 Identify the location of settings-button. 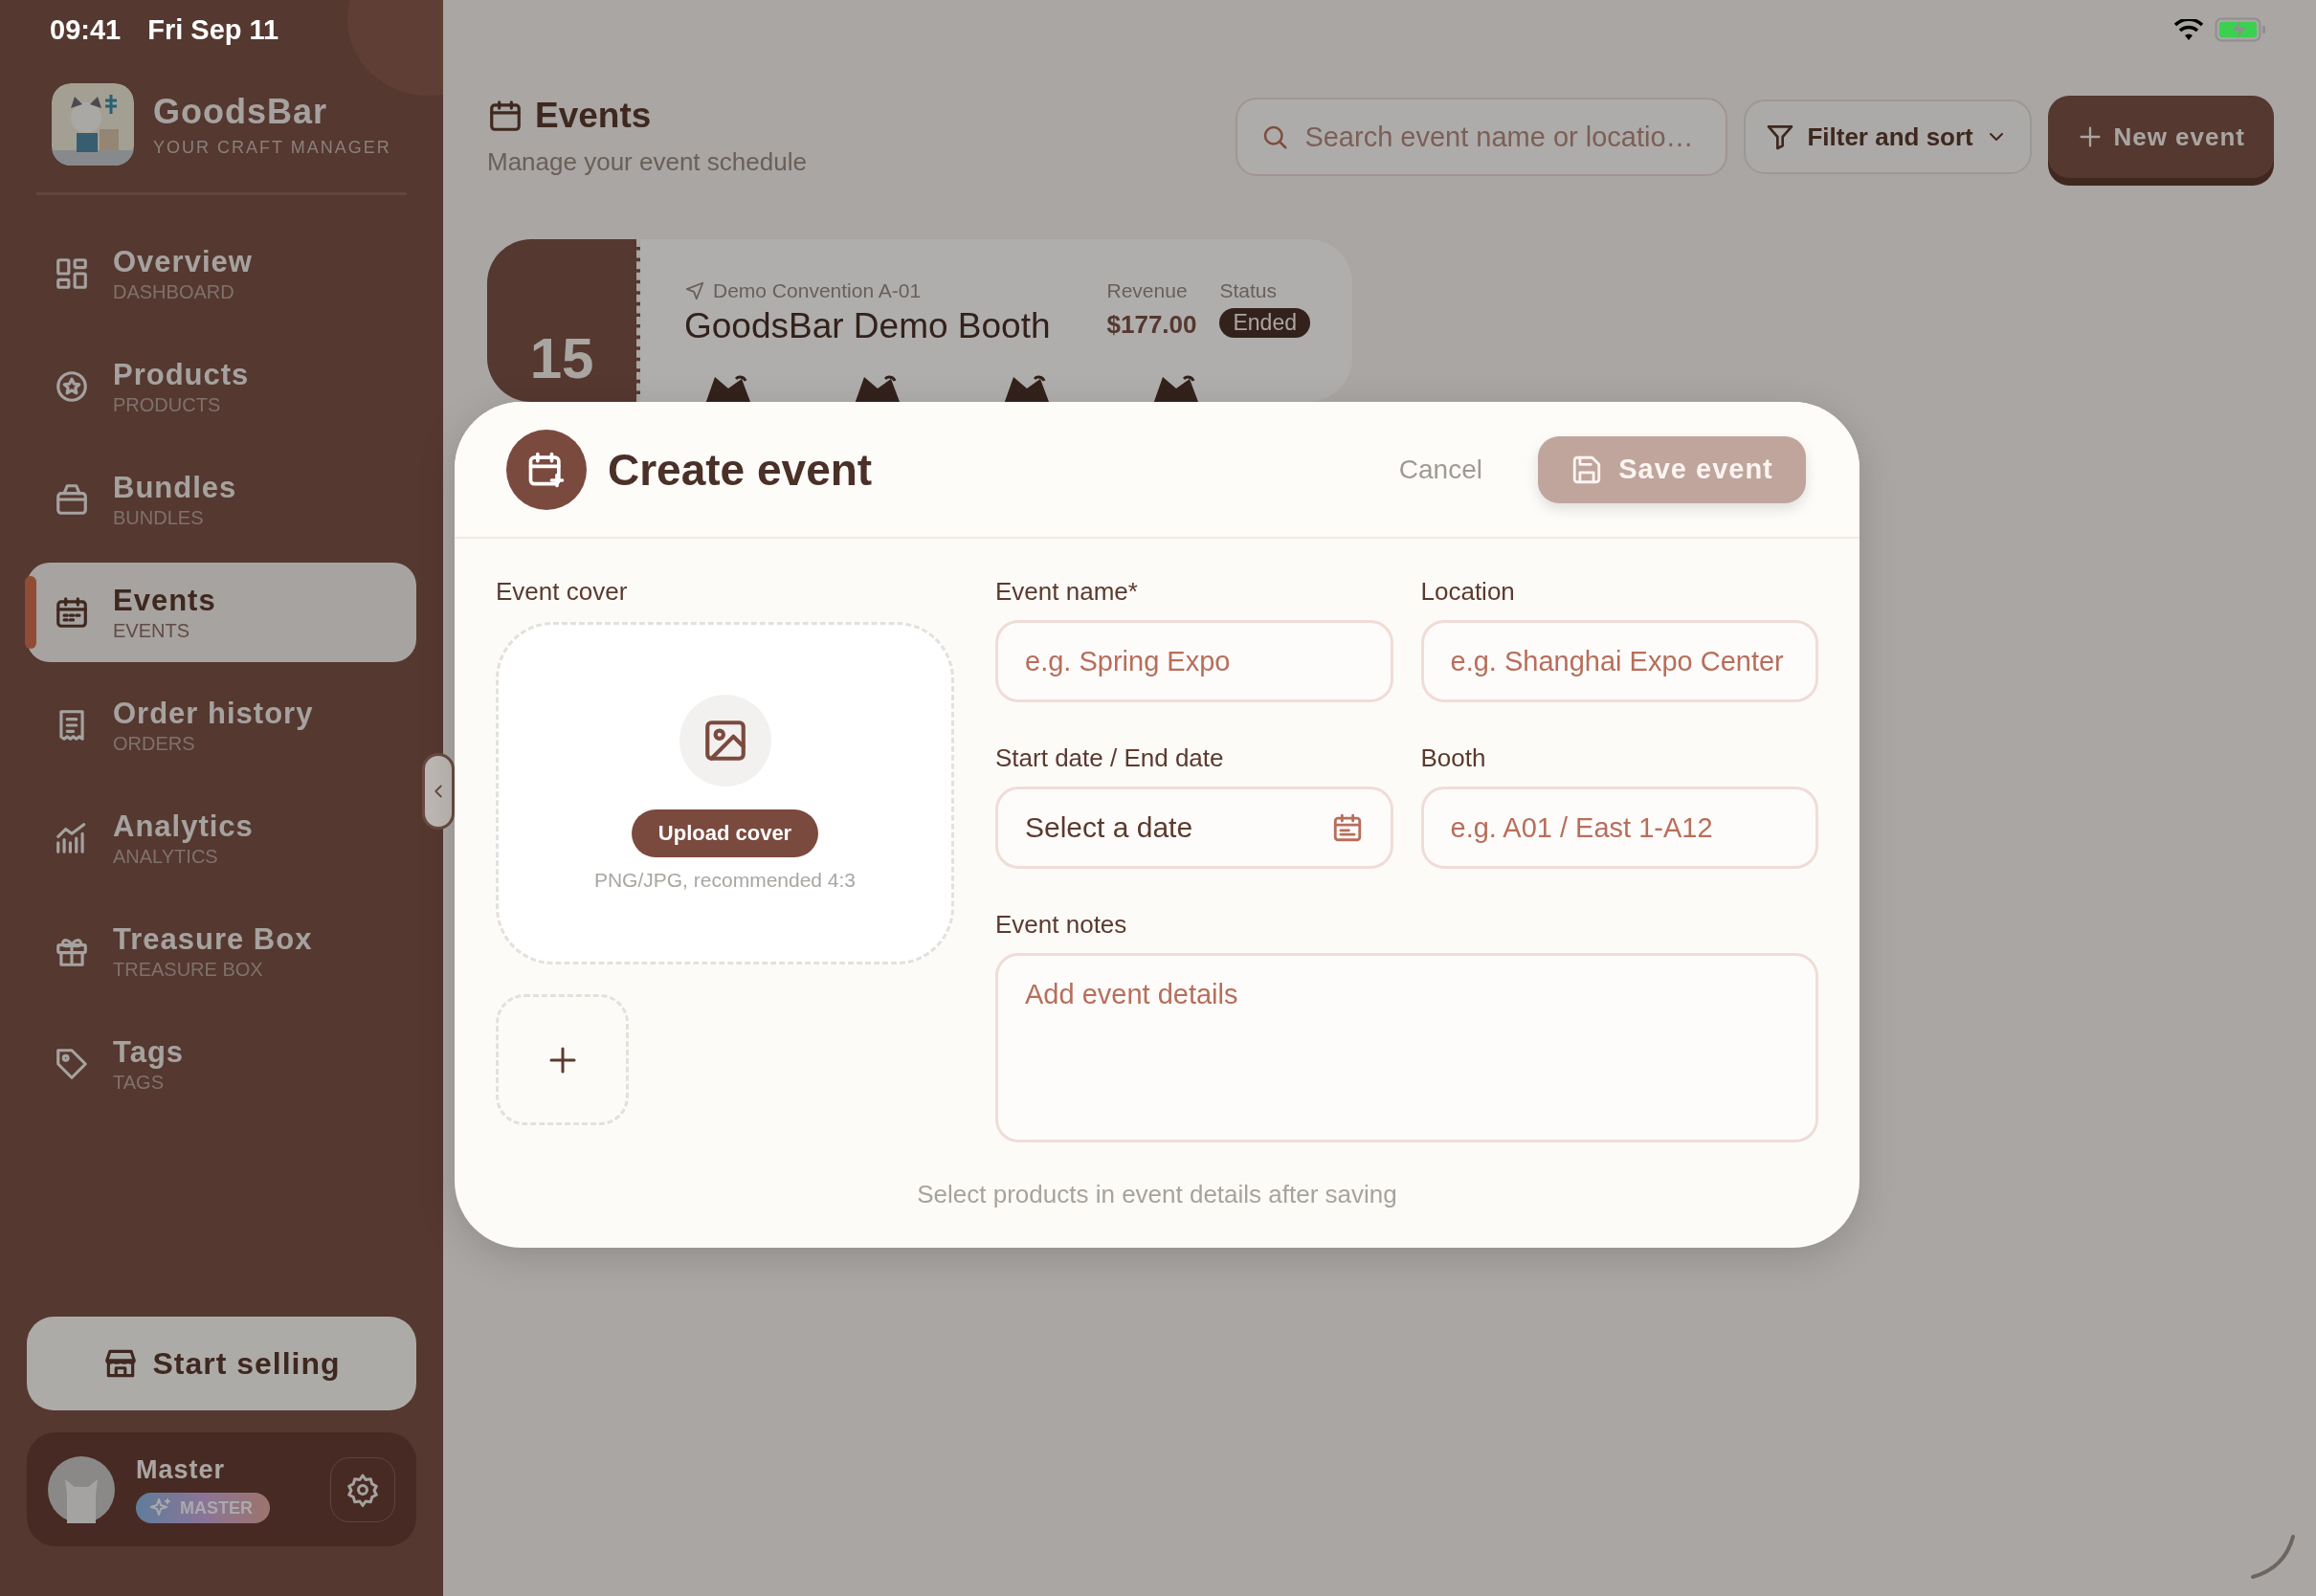
(363, 1489).